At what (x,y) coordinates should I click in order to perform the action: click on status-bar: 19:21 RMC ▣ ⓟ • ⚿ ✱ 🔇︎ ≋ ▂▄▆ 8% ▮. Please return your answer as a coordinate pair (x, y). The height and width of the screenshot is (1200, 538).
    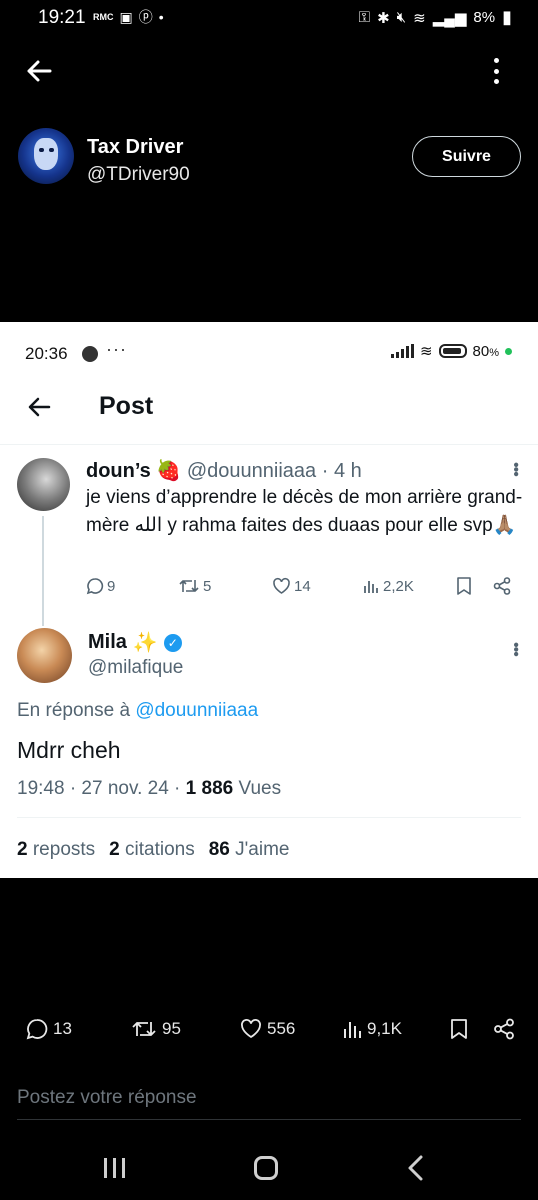
    Looking at the image, I should click on (269, 18).